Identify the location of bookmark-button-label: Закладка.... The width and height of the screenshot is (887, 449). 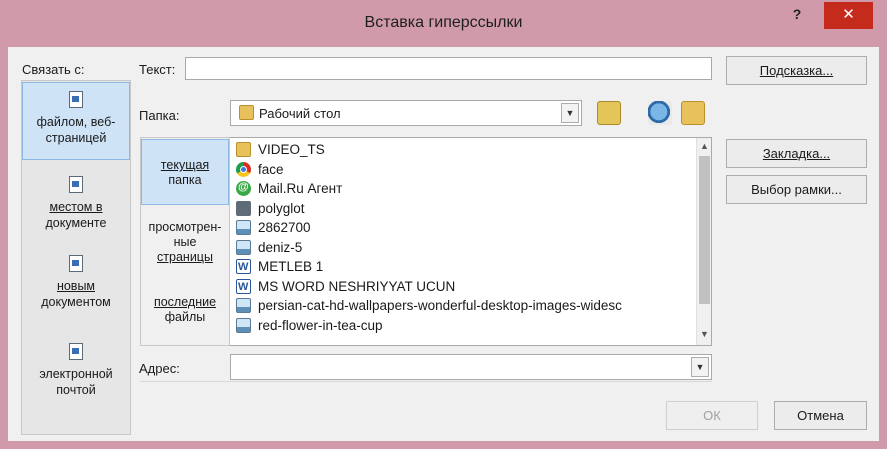
(796, 153).